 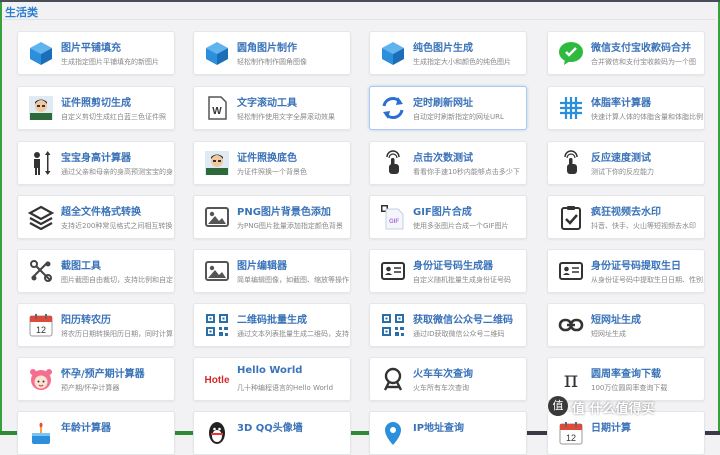 I want to click on layers-icon, so click(x=41, y=217).